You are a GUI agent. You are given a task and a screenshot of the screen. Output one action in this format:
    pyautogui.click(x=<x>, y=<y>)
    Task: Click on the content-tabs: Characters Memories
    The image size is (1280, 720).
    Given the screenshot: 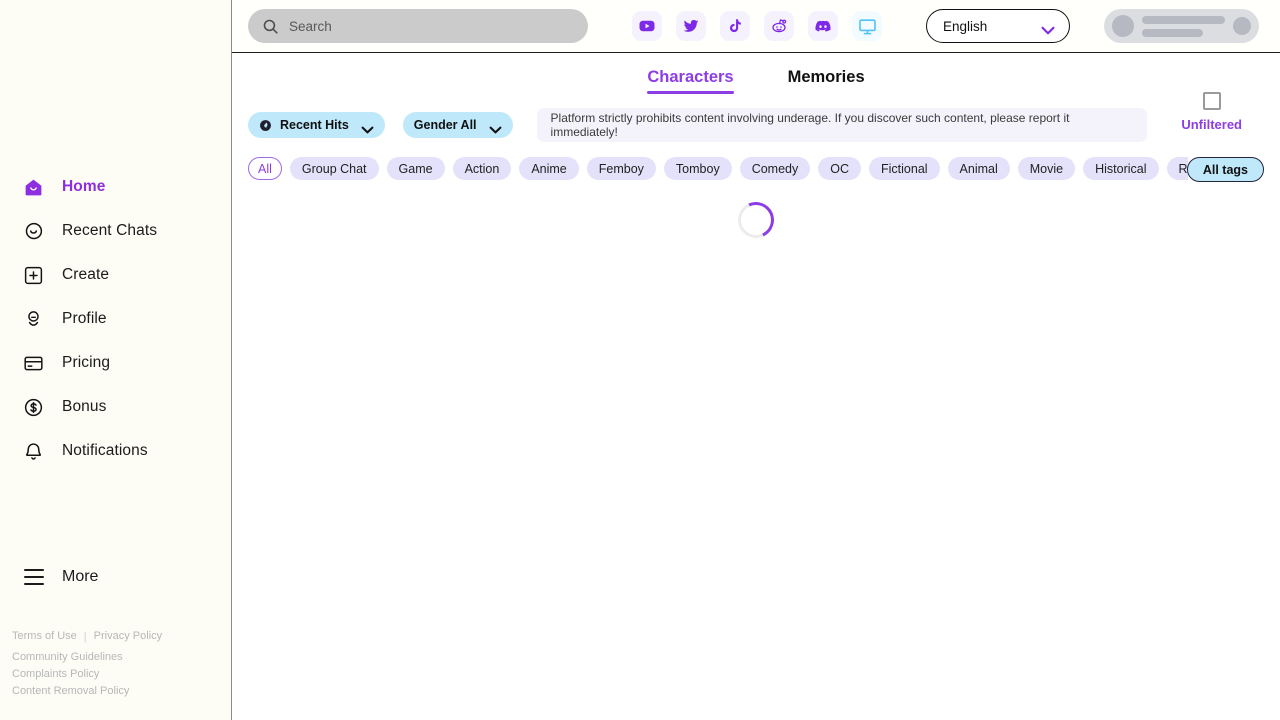 What is the action you would take?
    pyautogui.click(x=756, y=73)
    